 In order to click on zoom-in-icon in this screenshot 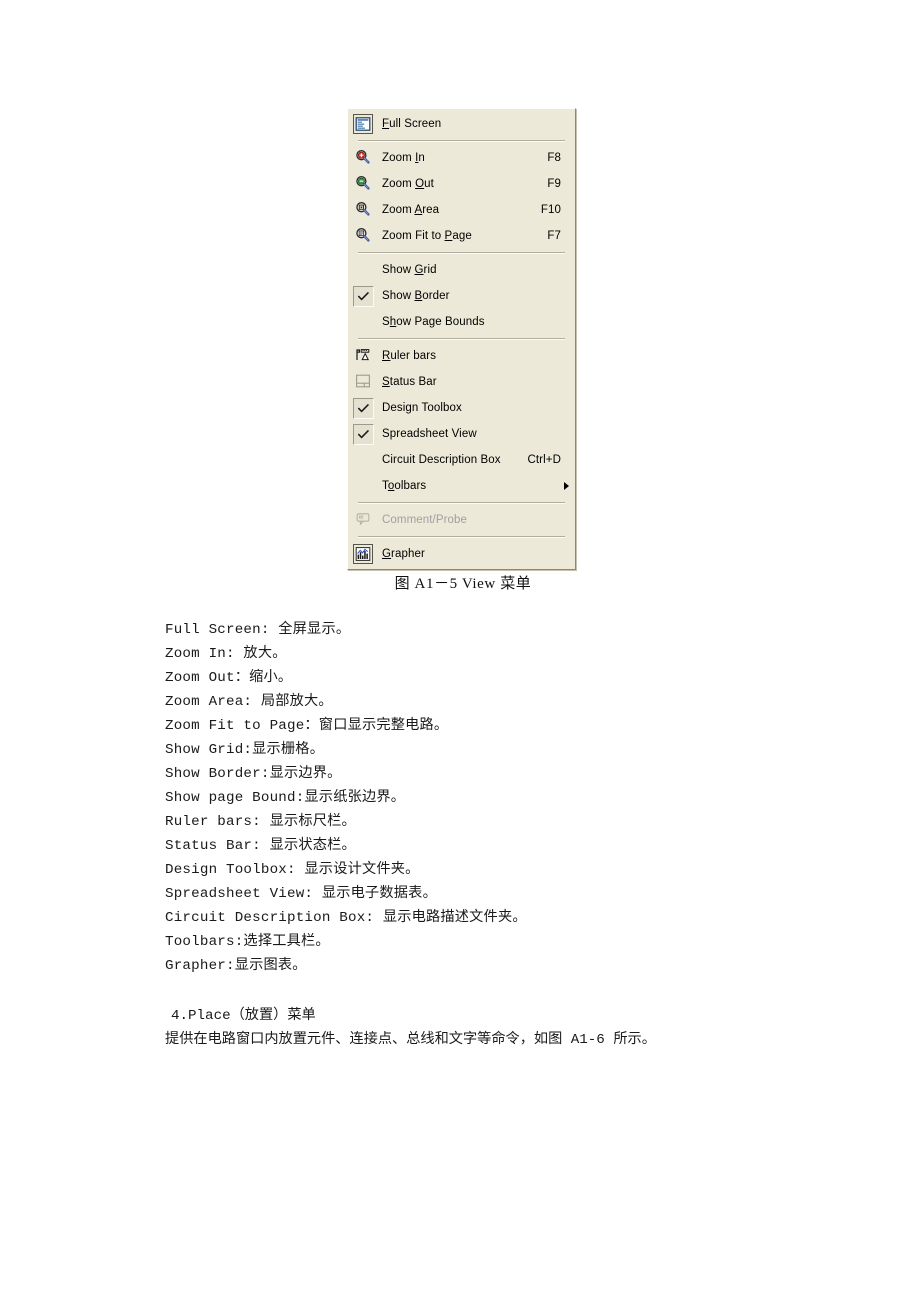, I will do `click(363, 158)`.